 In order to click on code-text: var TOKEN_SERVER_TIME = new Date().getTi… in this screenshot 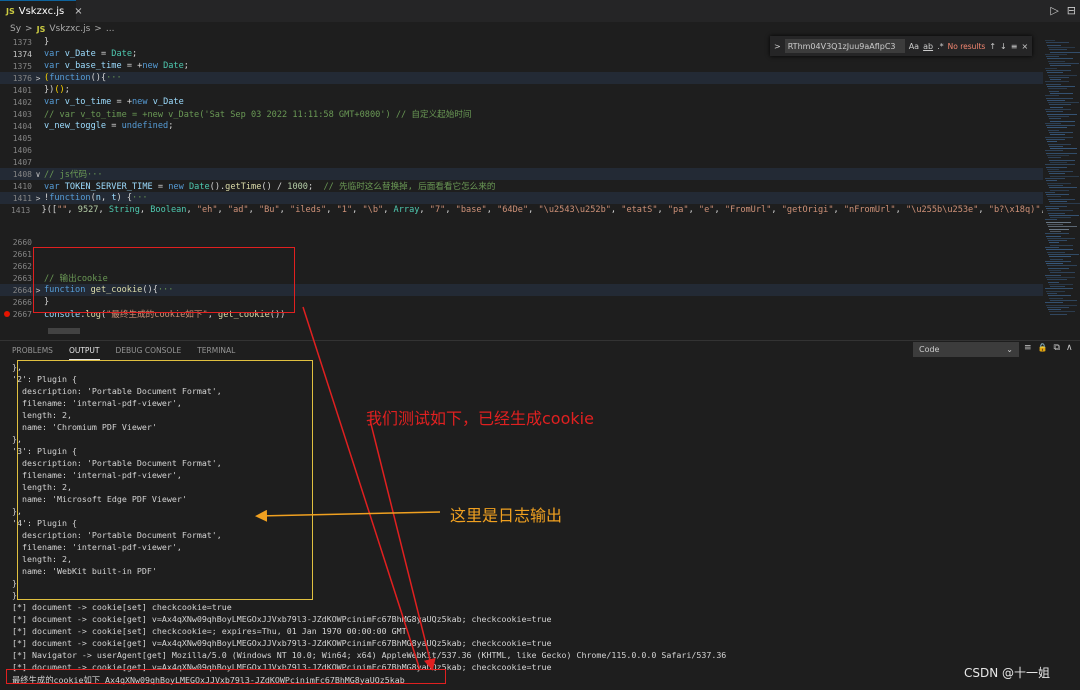, I will do `click(270, 187)`.